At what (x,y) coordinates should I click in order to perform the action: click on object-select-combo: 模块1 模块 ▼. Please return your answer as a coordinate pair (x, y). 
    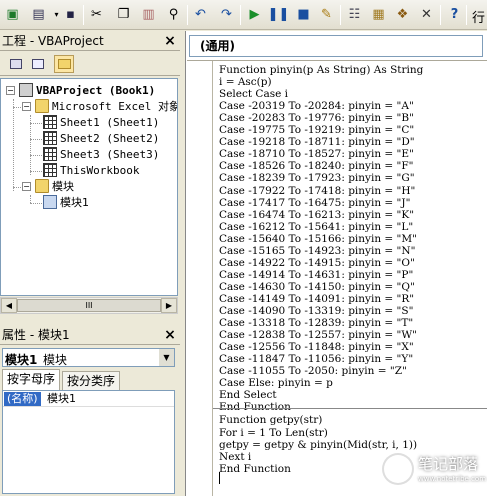
    Looking at the image, I should click on (88, 357).